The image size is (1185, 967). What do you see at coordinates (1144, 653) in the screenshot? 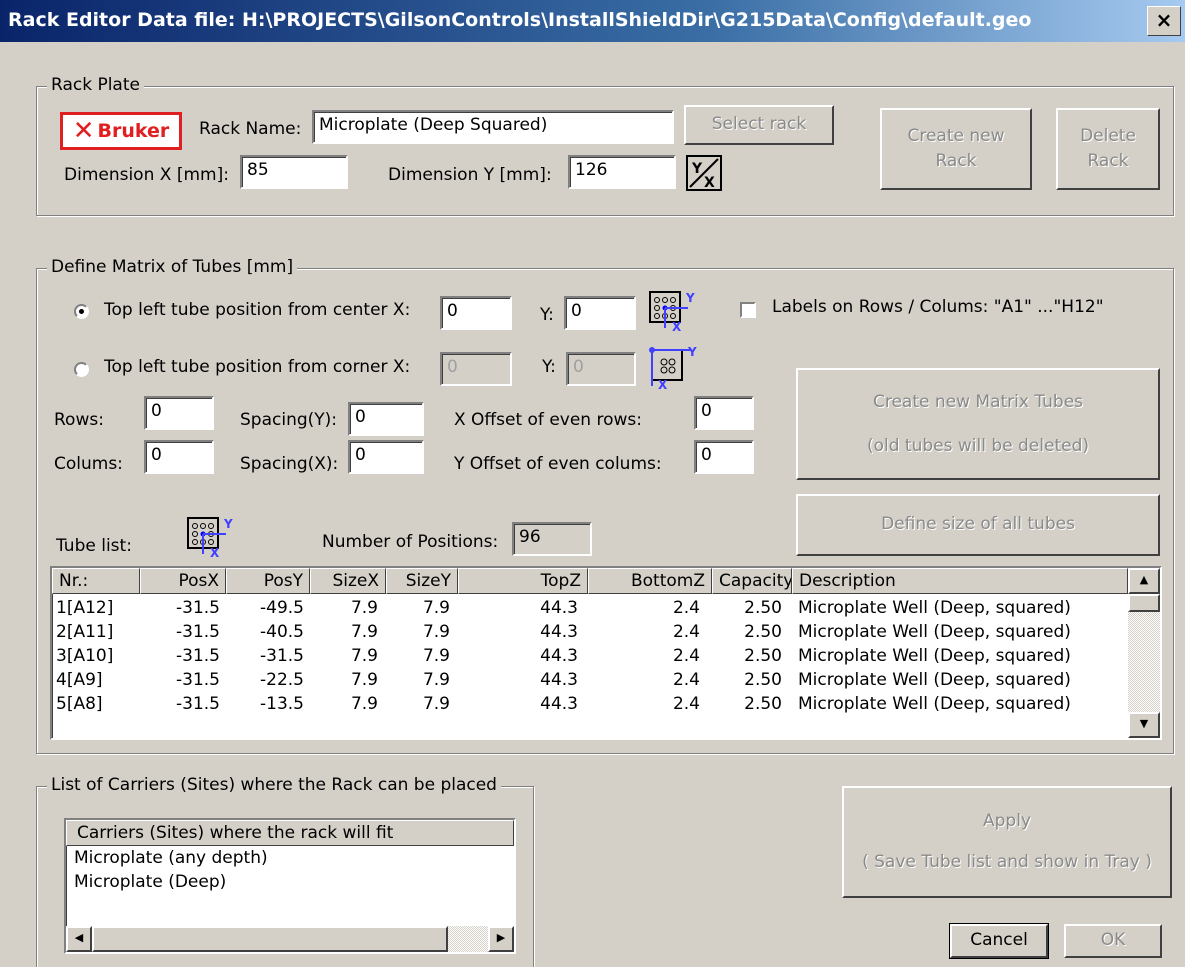
I see `tube-list-scrollbar: ▲ ▼` at bounding box center [1144, 653].